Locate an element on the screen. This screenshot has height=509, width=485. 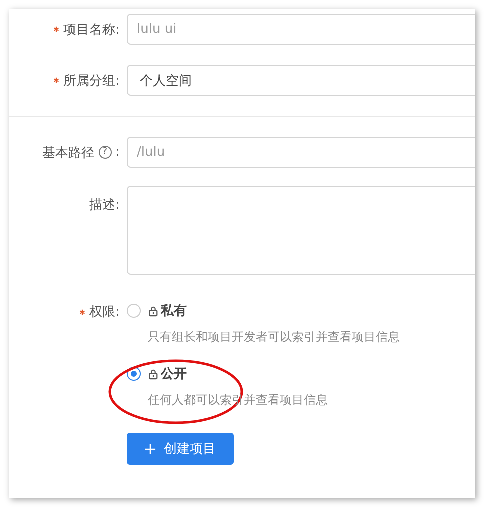
field-label: 权限: is located at coordinates (105, 312).